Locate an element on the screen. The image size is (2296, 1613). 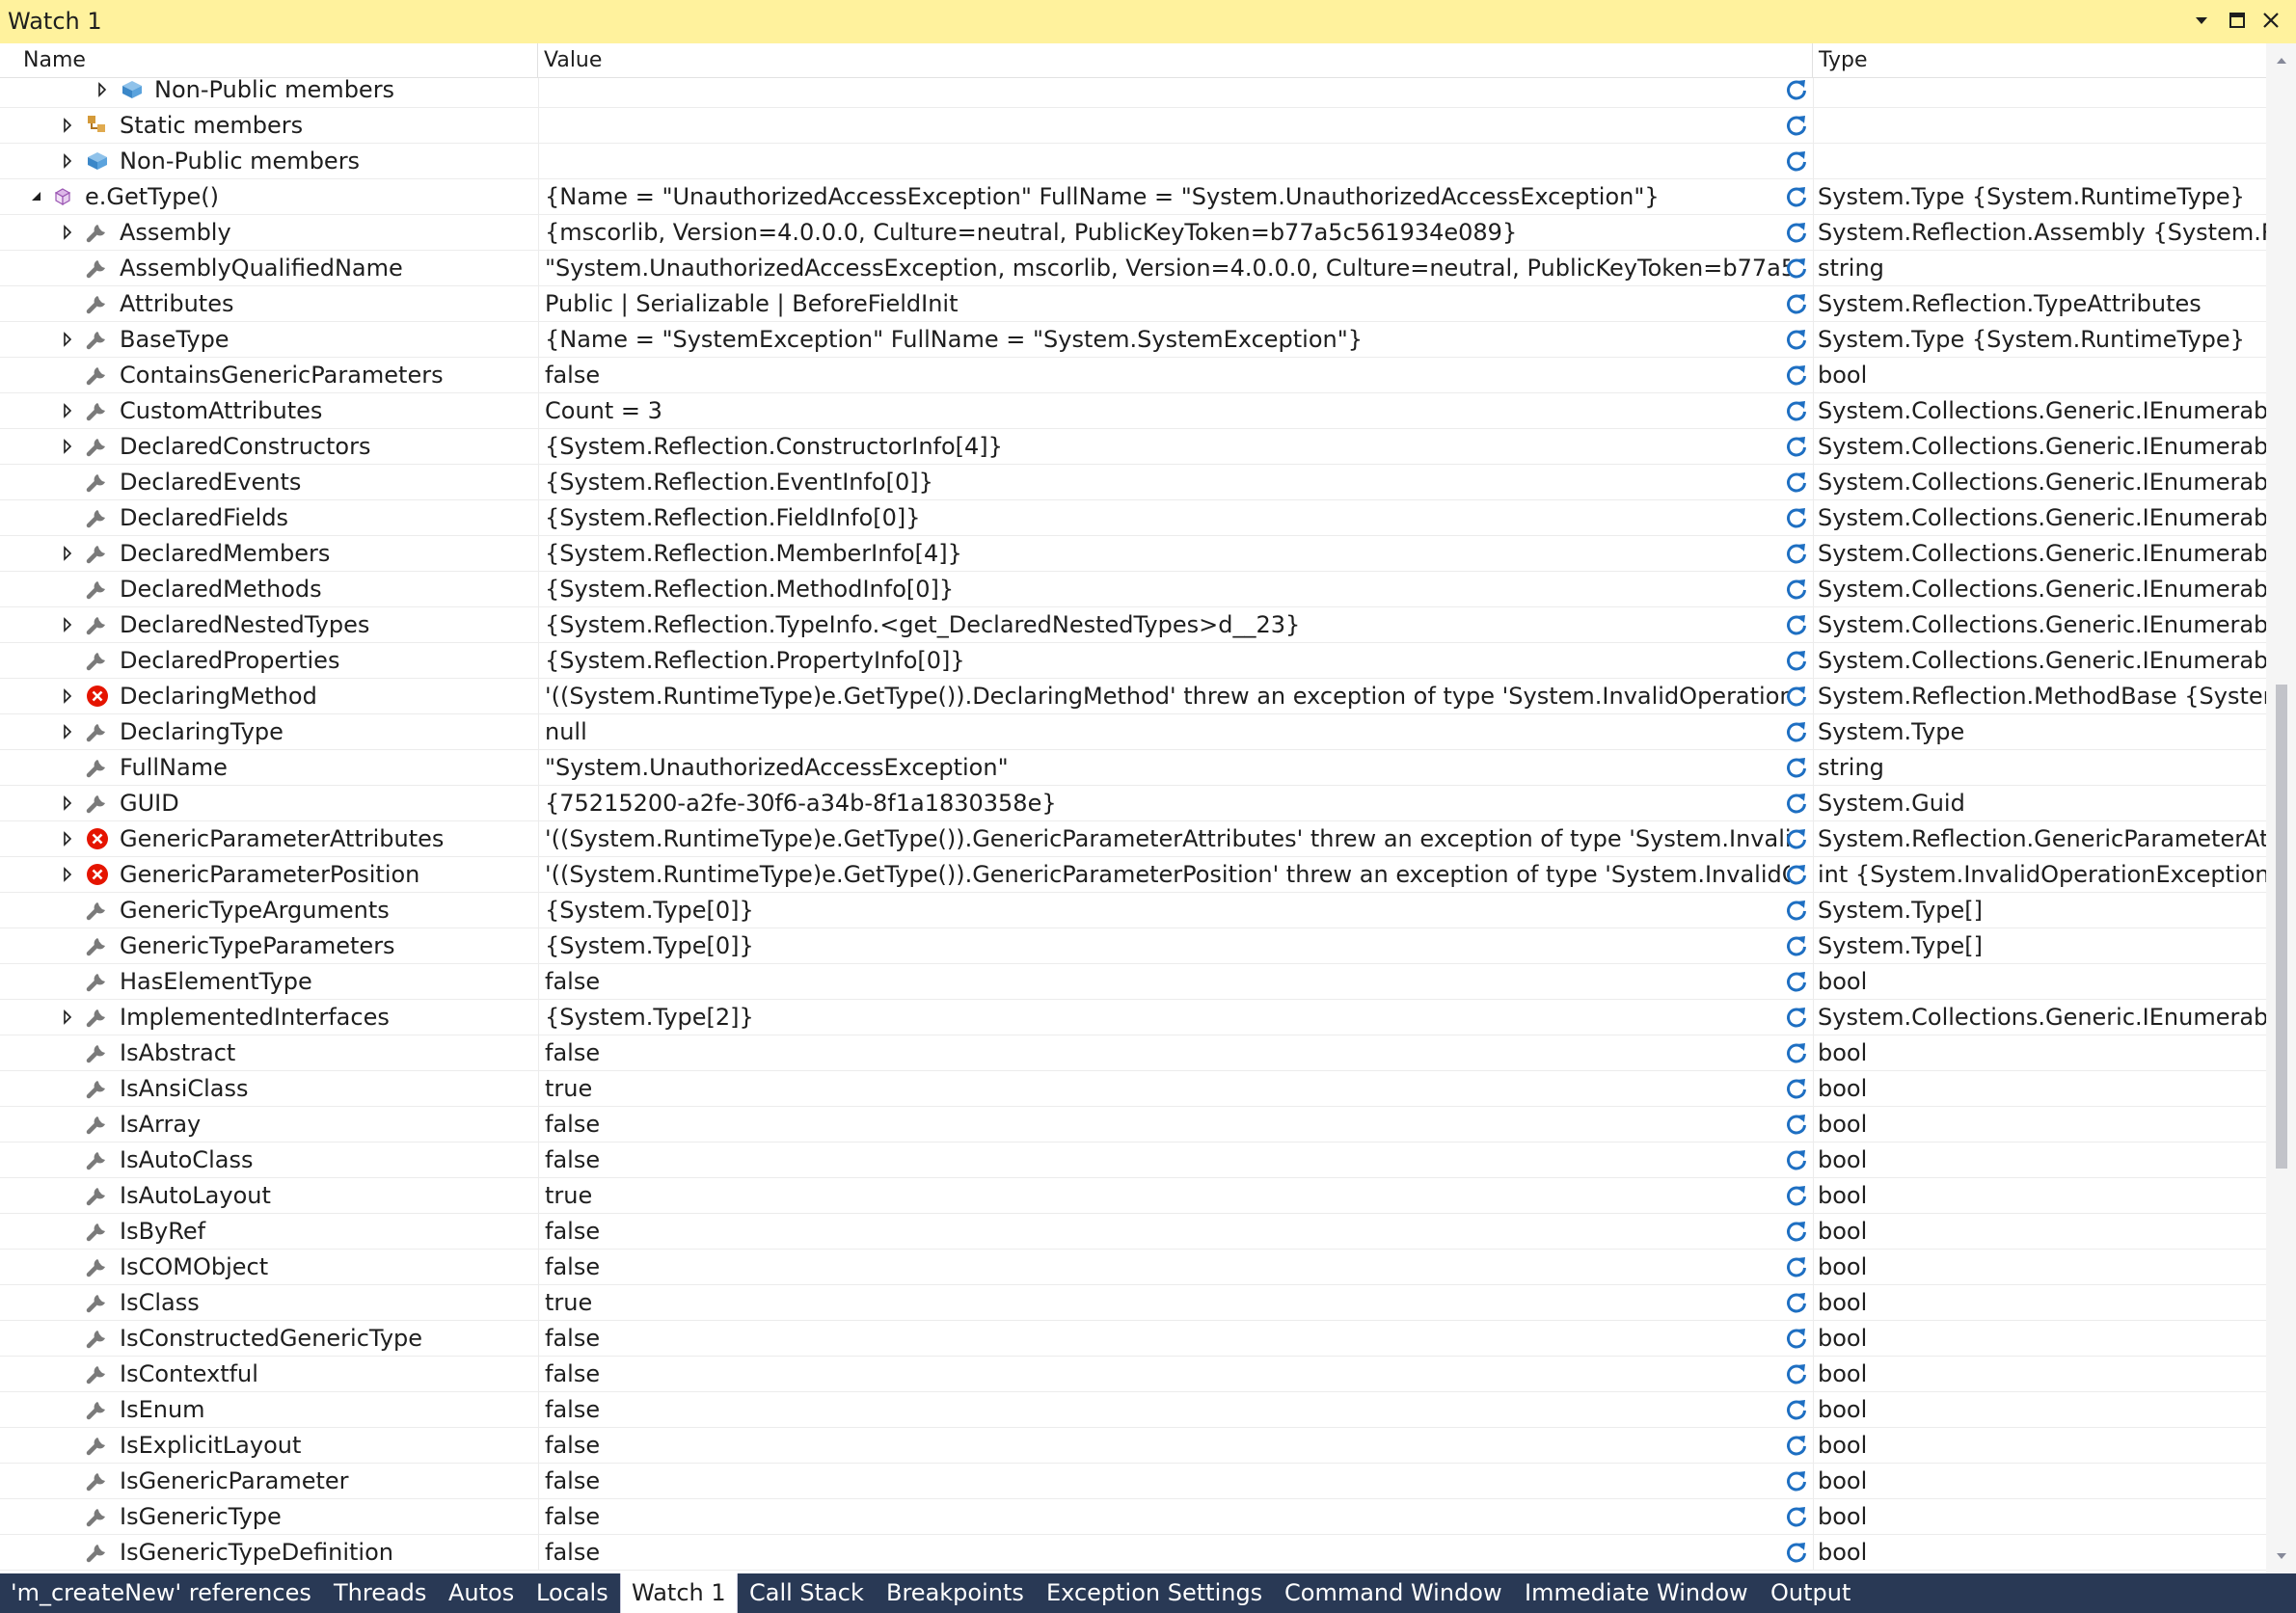
watch-row: IsConstructedGenericType false bool is located at coordinates (1133, 1339).